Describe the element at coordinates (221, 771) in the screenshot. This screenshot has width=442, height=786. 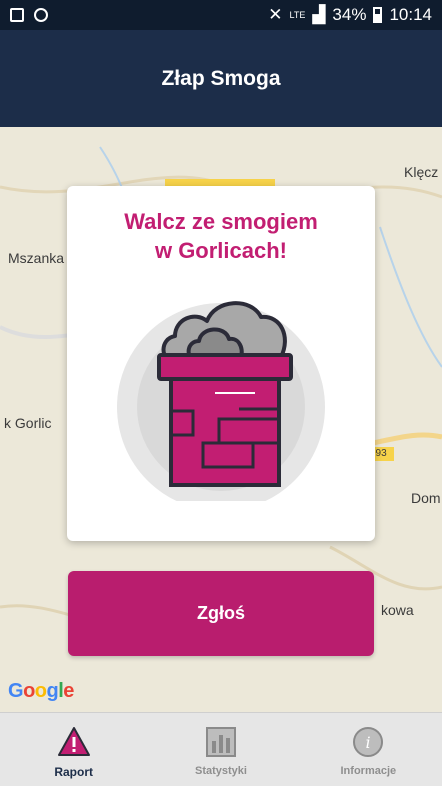
I see `nav-label: Statystyki` at that location.